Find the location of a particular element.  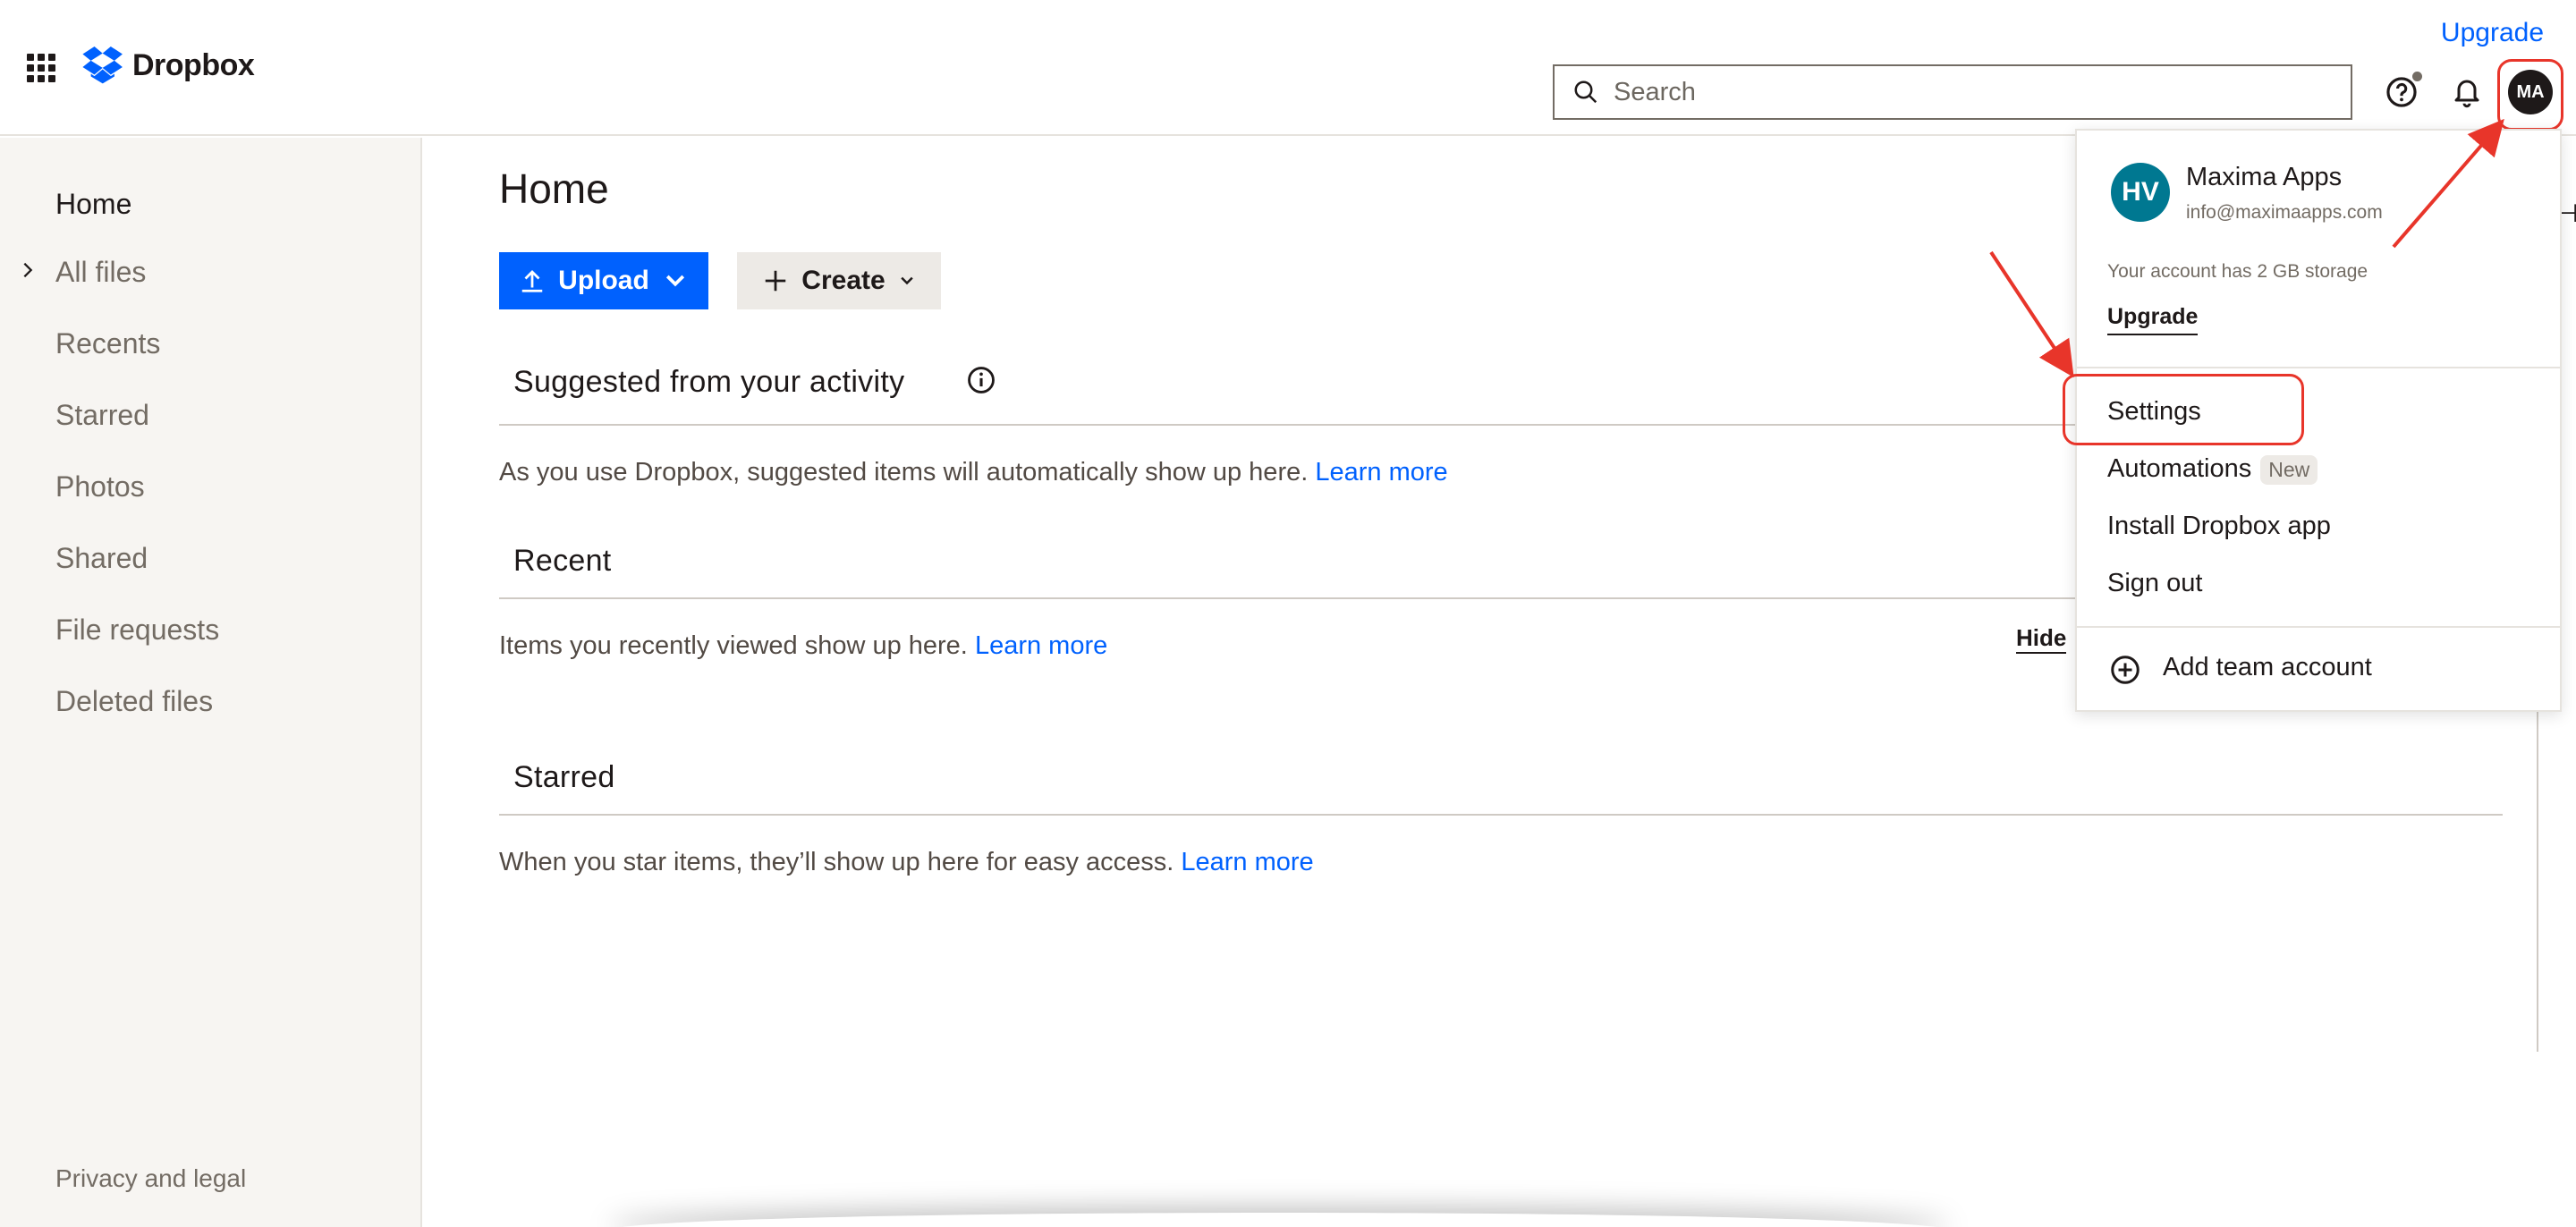

hide-starred-link: Hide is located at coordinates (2041, 639).